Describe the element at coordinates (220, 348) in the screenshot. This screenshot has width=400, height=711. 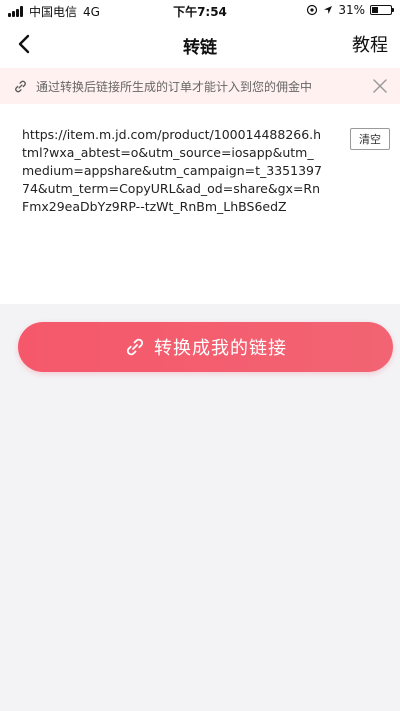
I see `convert-button-label: 转换成我的链接` at that location.